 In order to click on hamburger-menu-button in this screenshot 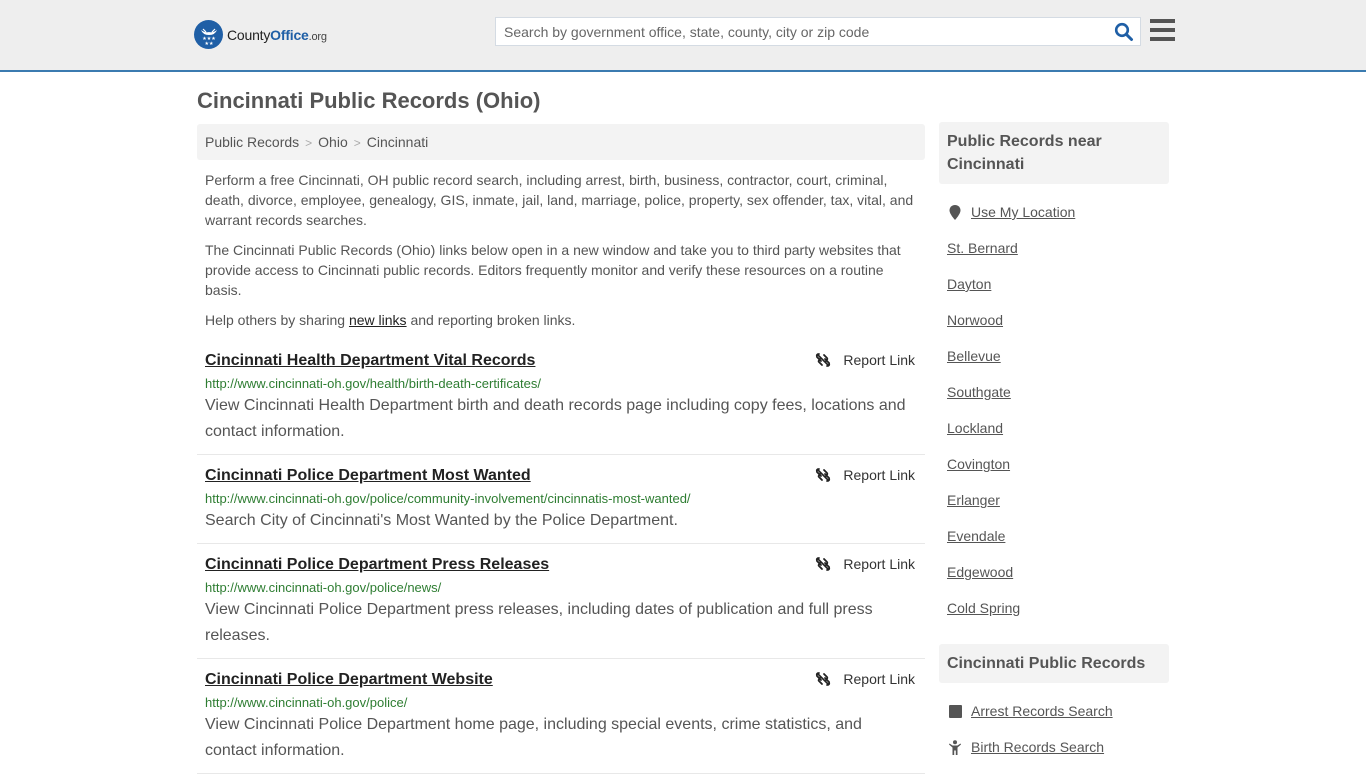, I will do `click(1162, 30)`.